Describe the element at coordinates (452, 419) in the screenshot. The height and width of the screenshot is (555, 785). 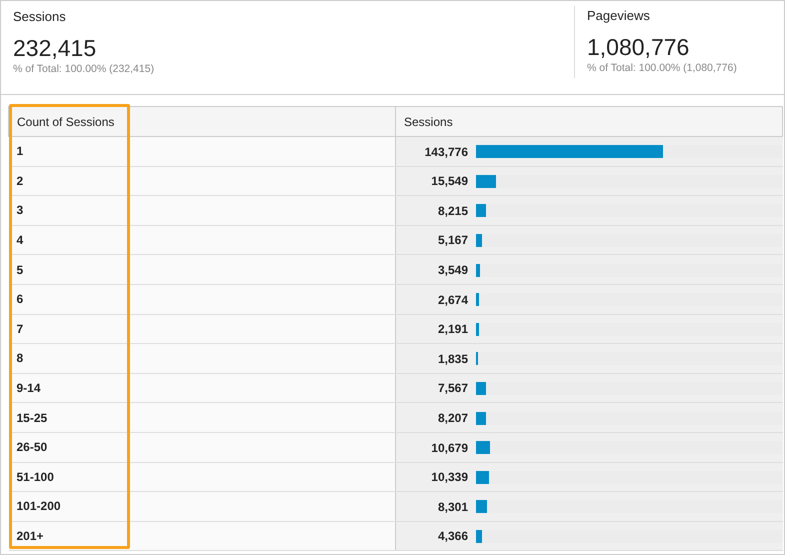
I see `table-cell-text: 8,207` at that location.